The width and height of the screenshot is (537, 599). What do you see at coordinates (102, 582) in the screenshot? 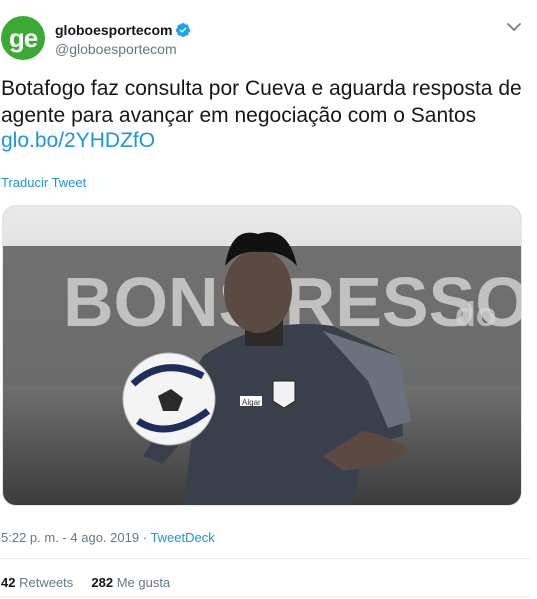
I see `likes-count: 282` at bounding box center [102, 582].